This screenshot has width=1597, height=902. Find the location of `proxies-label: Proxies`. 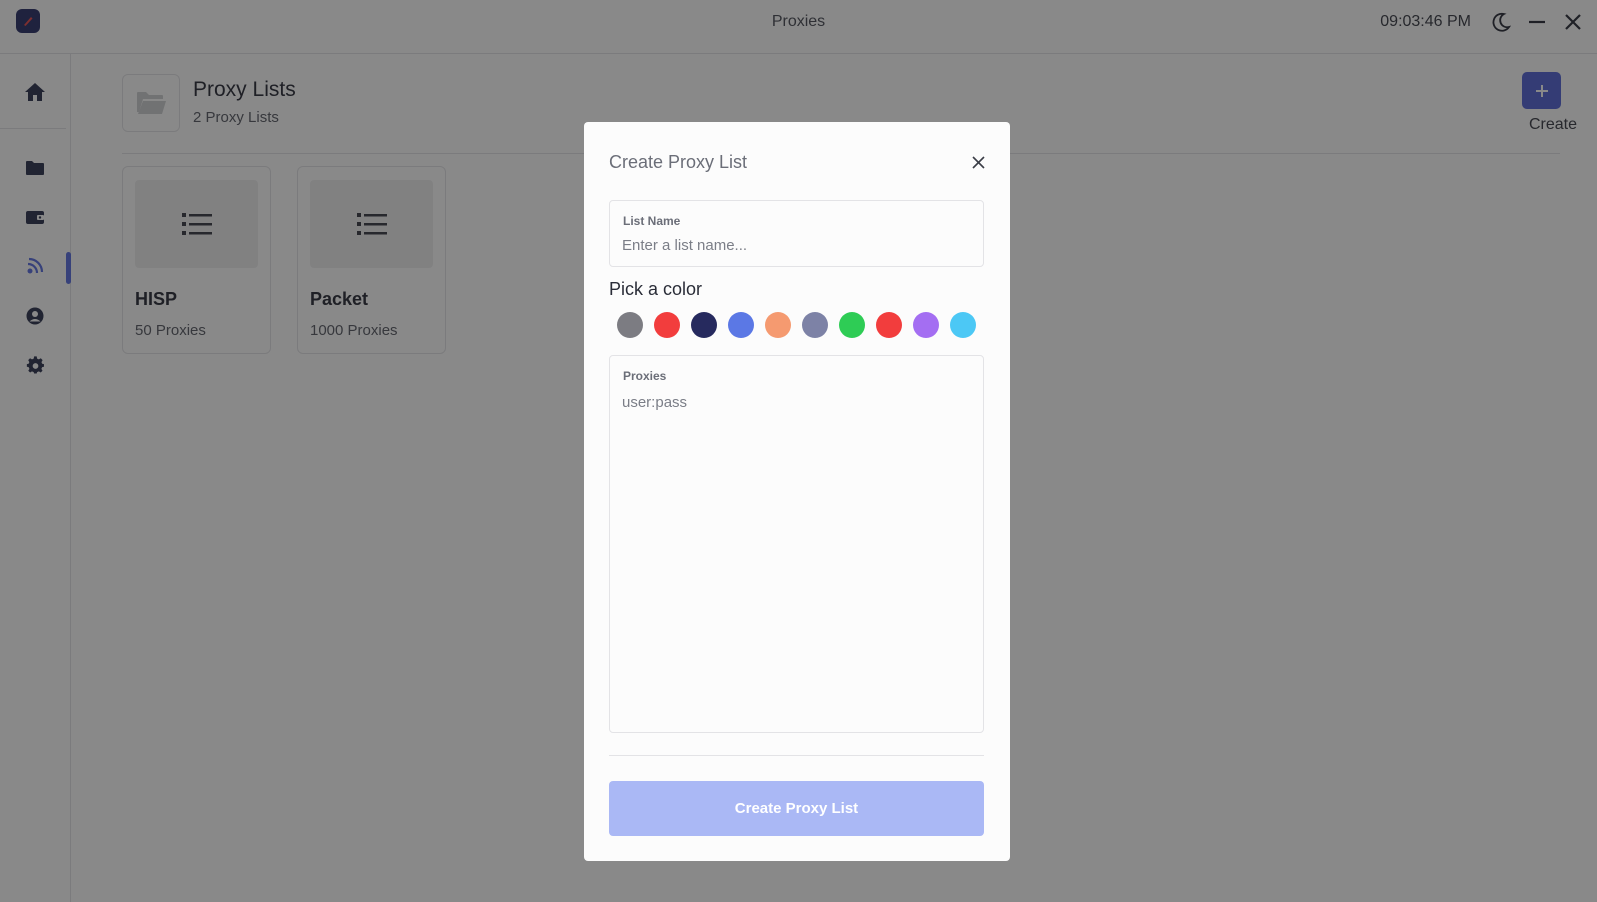

proxies-label: Proxies is located at coordinates (645, 376).